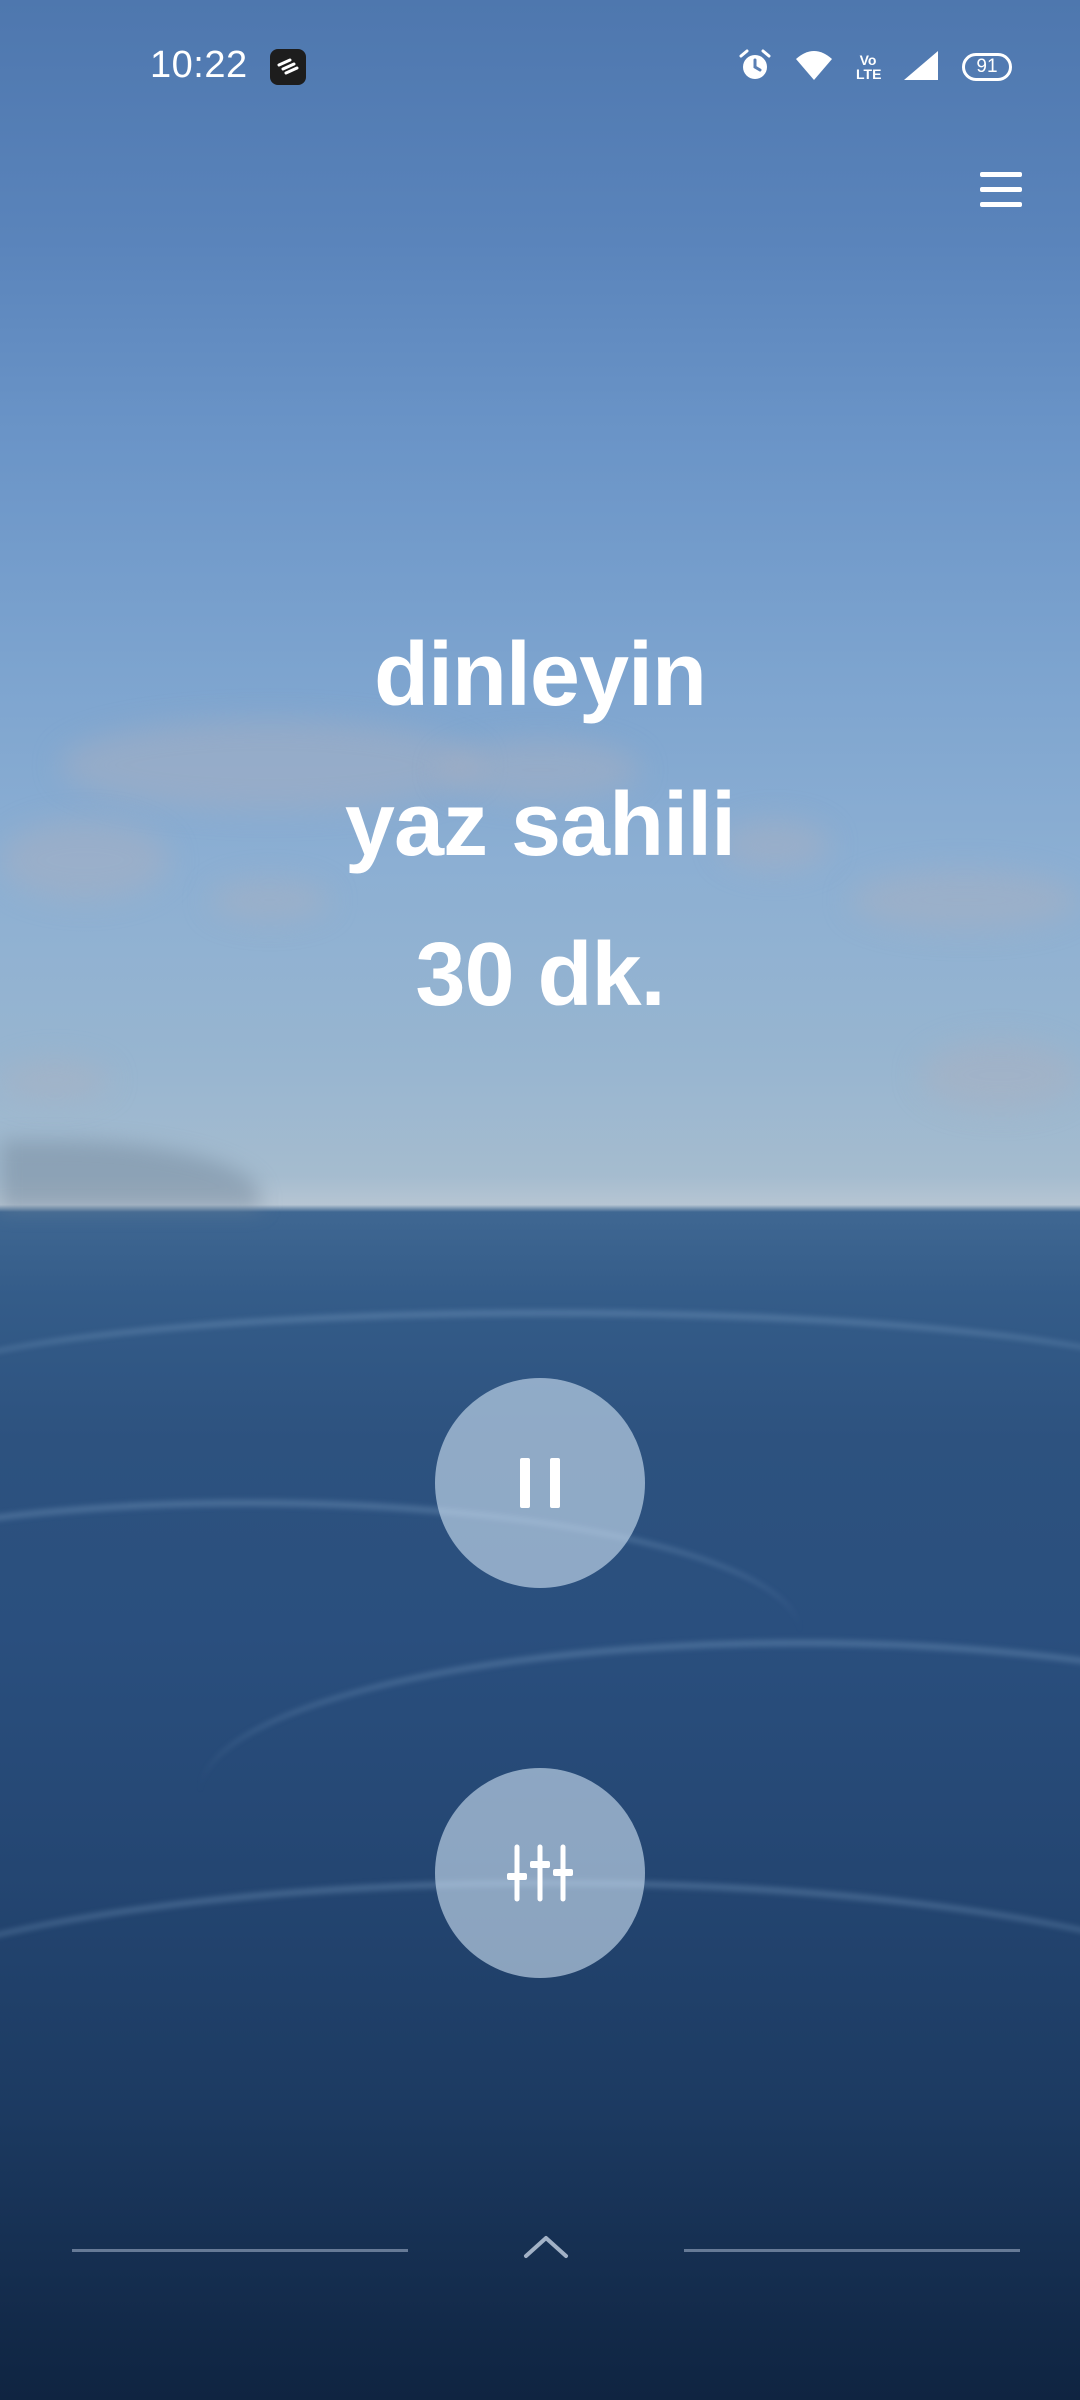 This screenshot has width=1080, height=2400. What do you see at coordinates (130, 1175) in the screenshot?
I see `distant-land` at bounding box center [130, 1175].